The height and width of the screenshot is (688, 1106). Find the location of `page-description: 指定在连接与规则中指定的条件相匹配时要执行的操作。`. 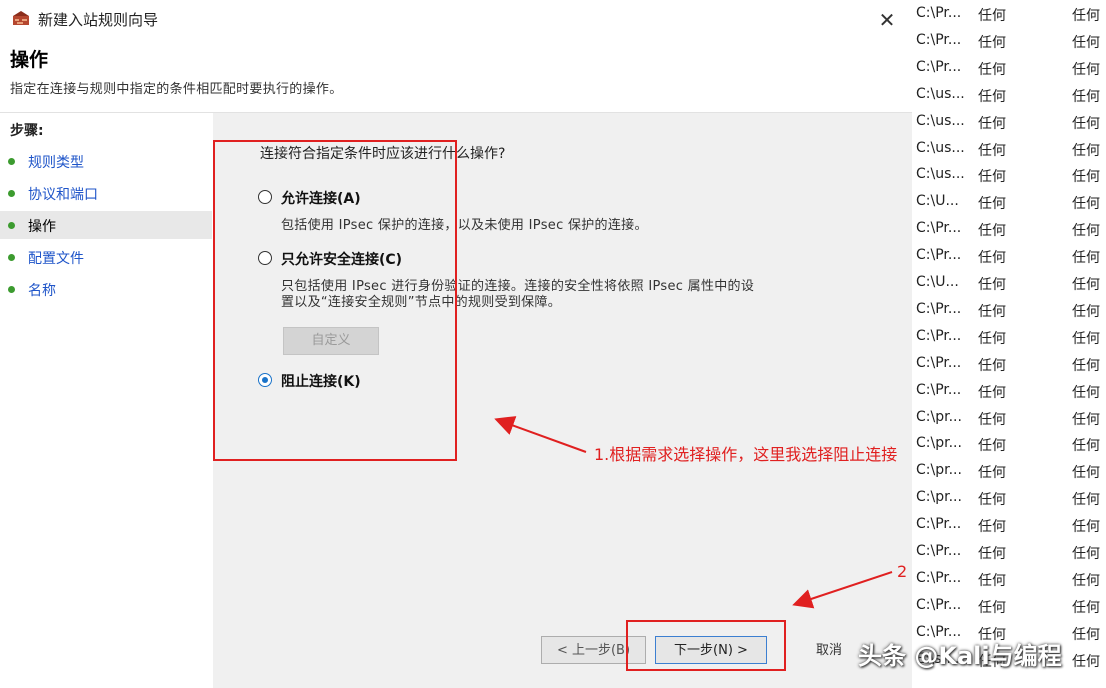

page-description: 指定在连接与规则中指定的条件相匹配时要执行的操作。 is located at coordinates (176, 89).